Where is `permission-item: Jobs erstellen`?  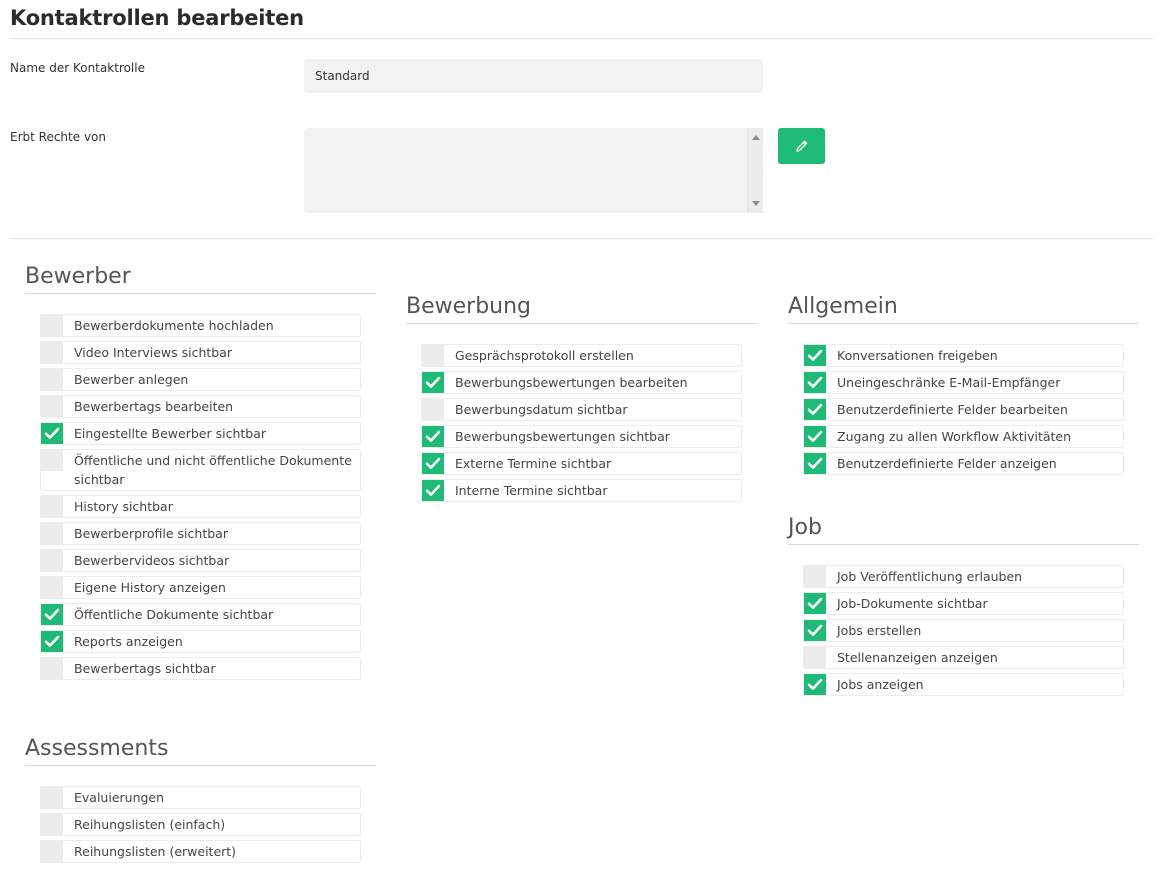
permission-item: Jobs erstellen is located at coordinates (963, 630).